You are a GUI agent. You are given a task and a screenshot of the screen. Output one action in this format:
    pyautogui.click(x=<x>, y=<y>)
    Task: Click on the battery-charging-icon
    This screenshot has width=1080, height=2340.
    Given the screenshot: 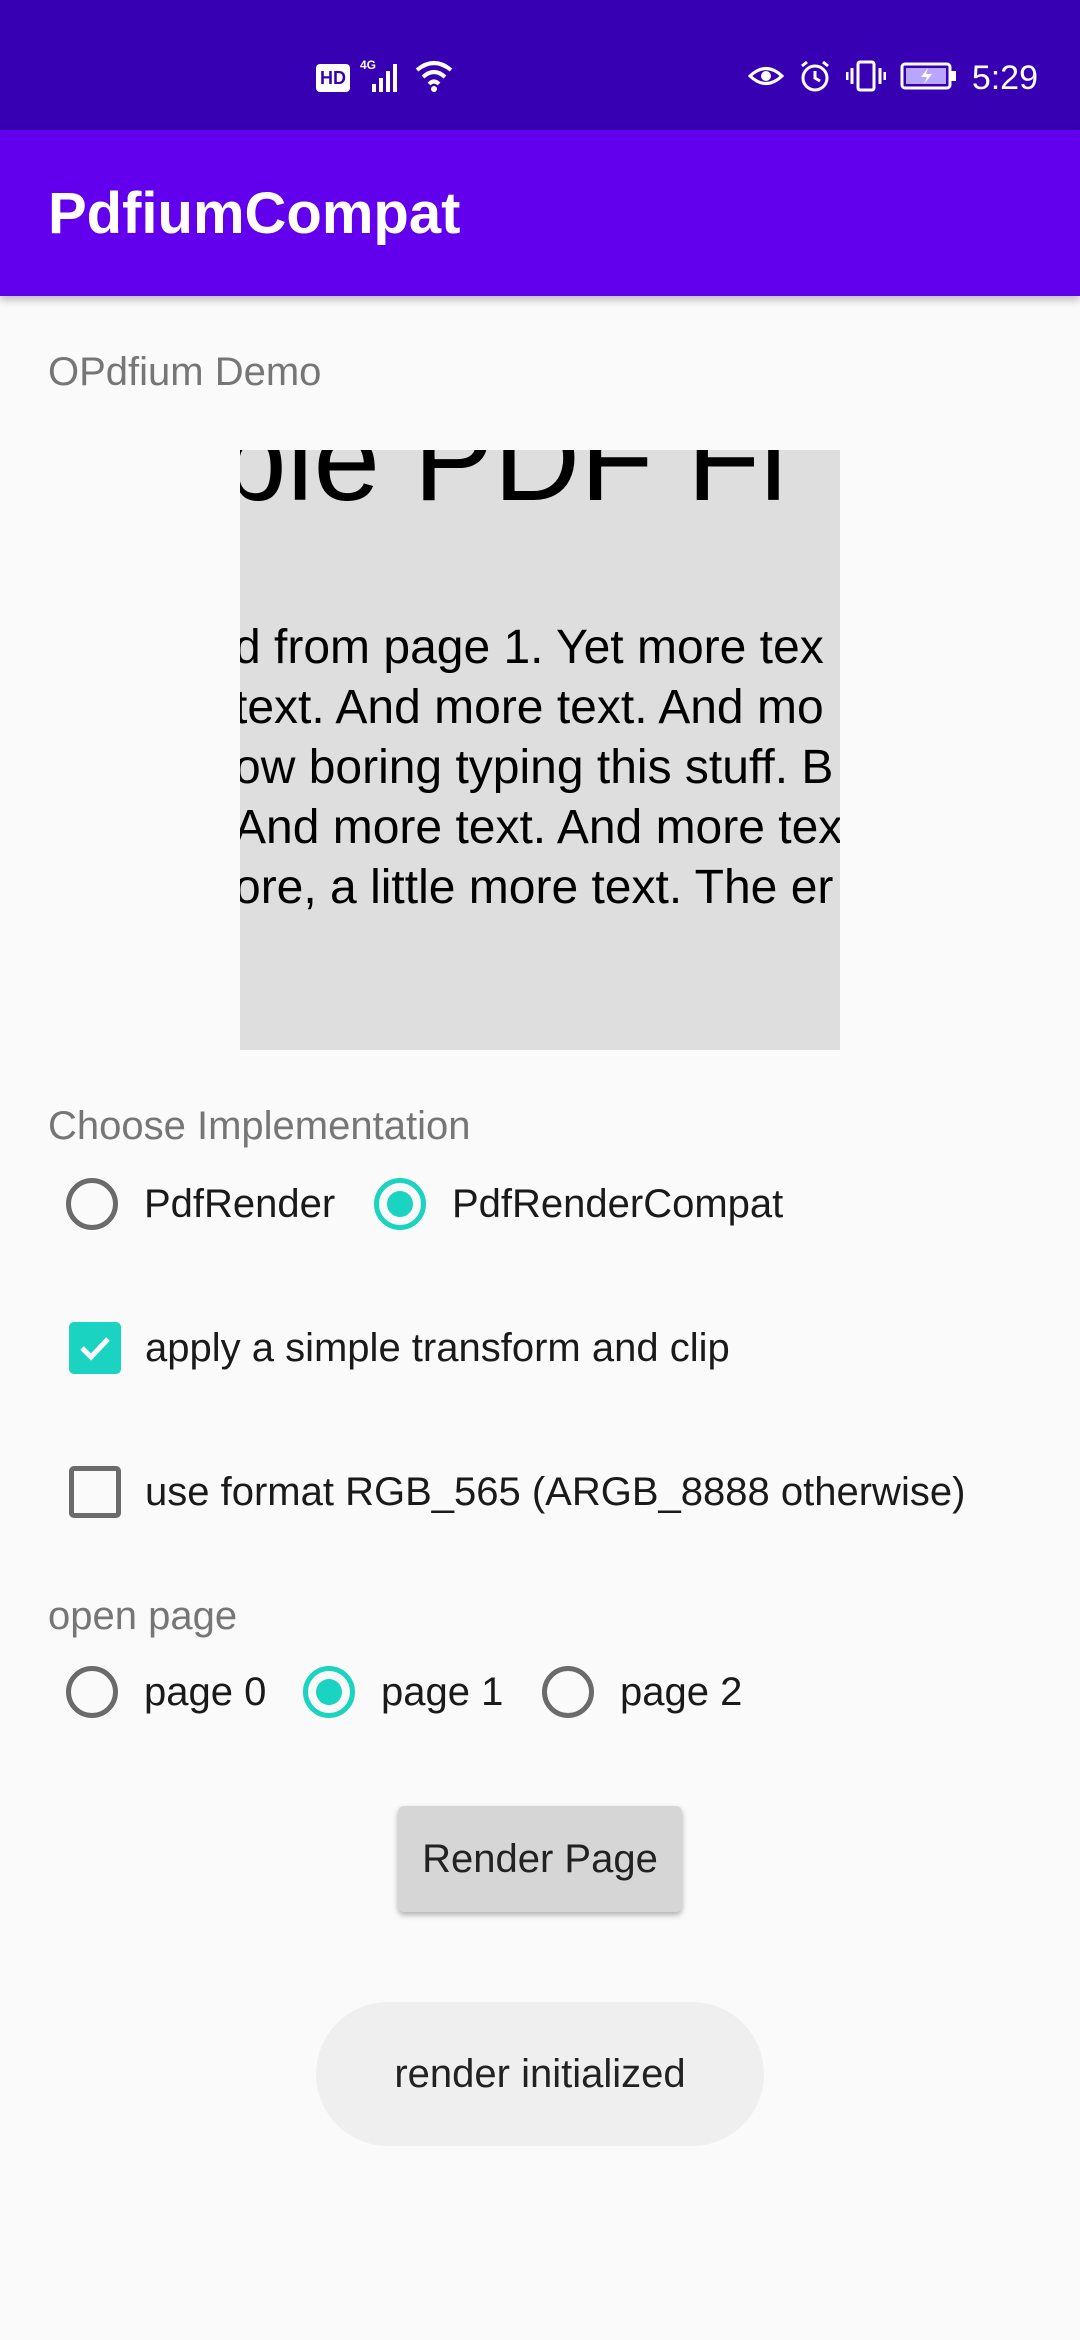 What is the action you would take?
    pyautogui.click(x=929, y=78)
    